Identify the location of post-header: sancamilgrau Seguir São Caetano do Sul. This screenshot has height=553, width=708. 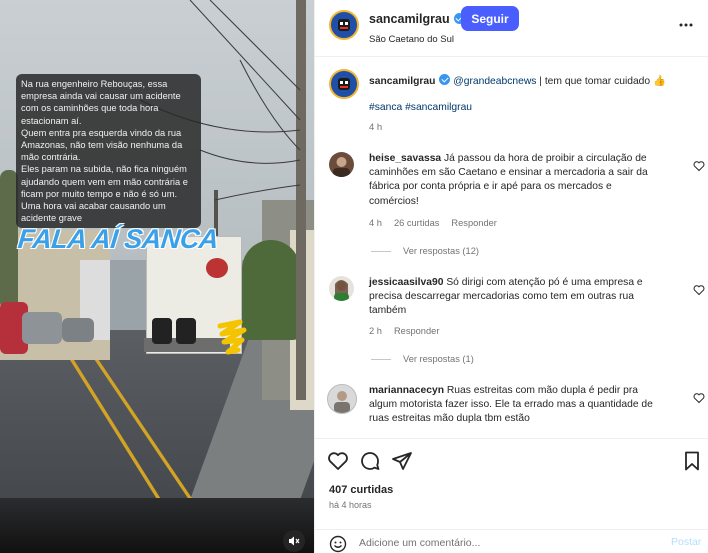
(511, 28).